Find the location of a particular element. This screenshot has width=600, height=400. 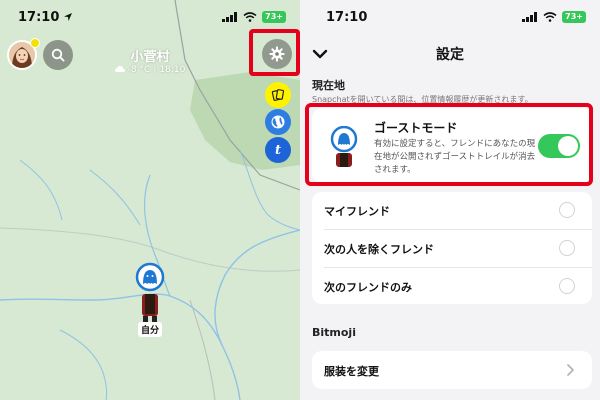

globe-icon is located at coordinates (278, 122).